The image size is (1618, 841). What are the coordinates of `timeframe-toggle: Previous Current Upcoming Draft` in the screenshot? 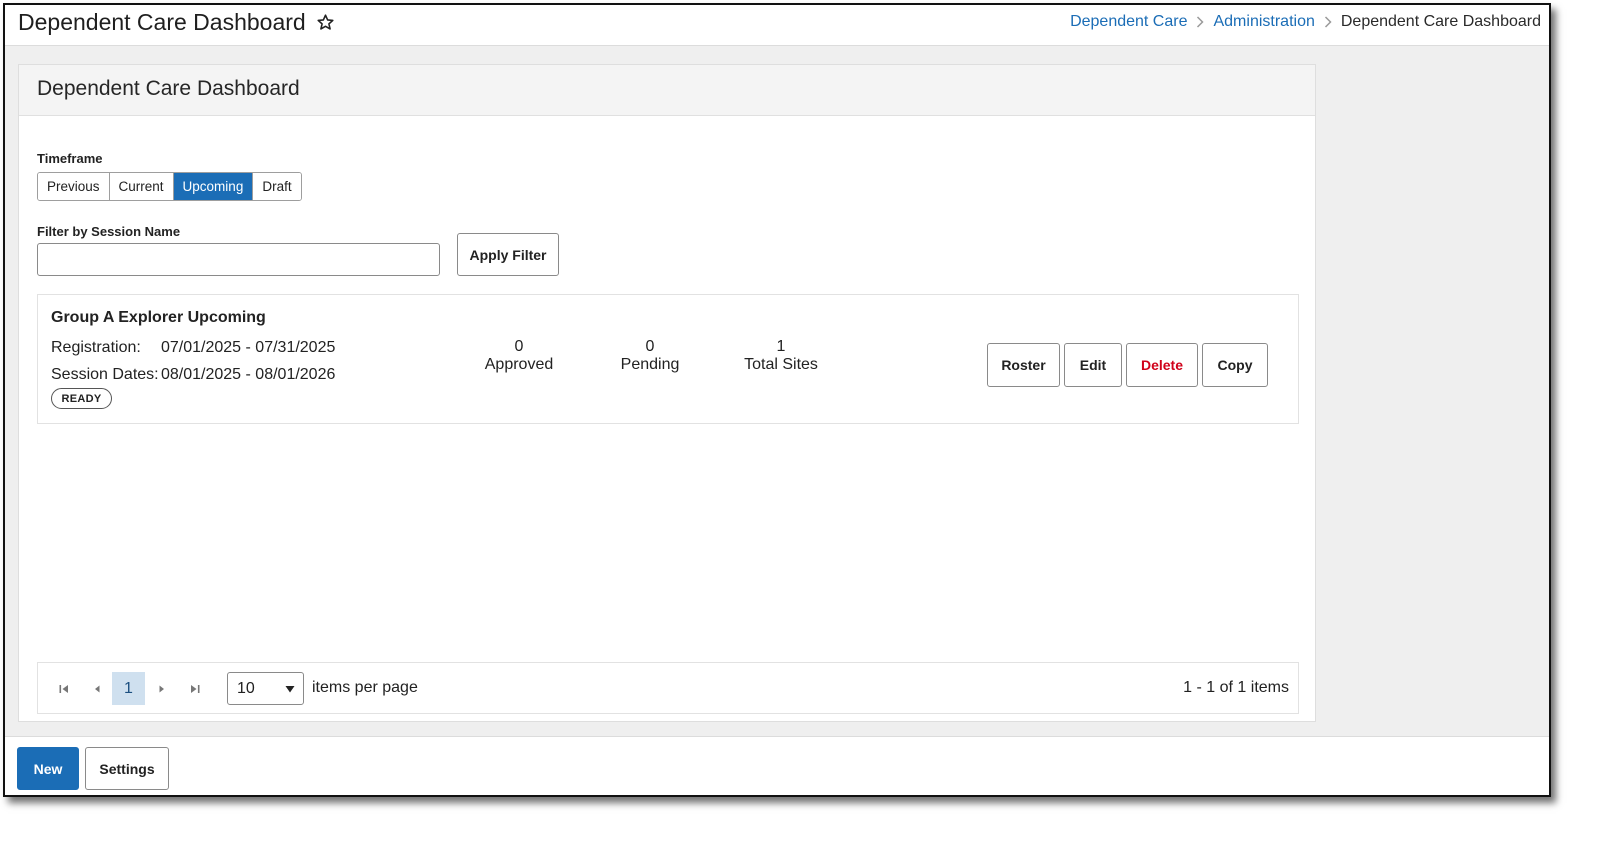 It's located at (169, 186).